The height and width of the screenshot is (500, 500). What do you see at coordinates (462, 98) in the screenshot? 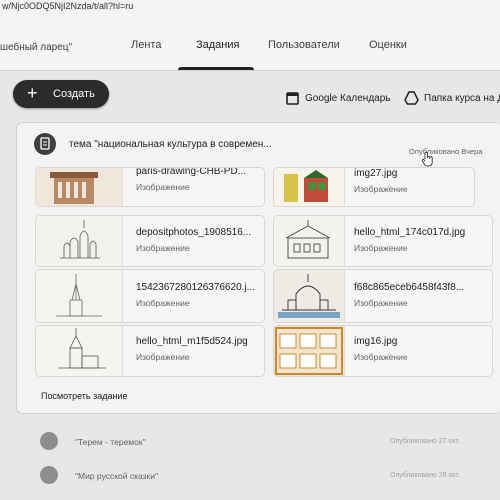
I see `drive-folder-link: Папка курса на Д` at bounding box center [462, 98].